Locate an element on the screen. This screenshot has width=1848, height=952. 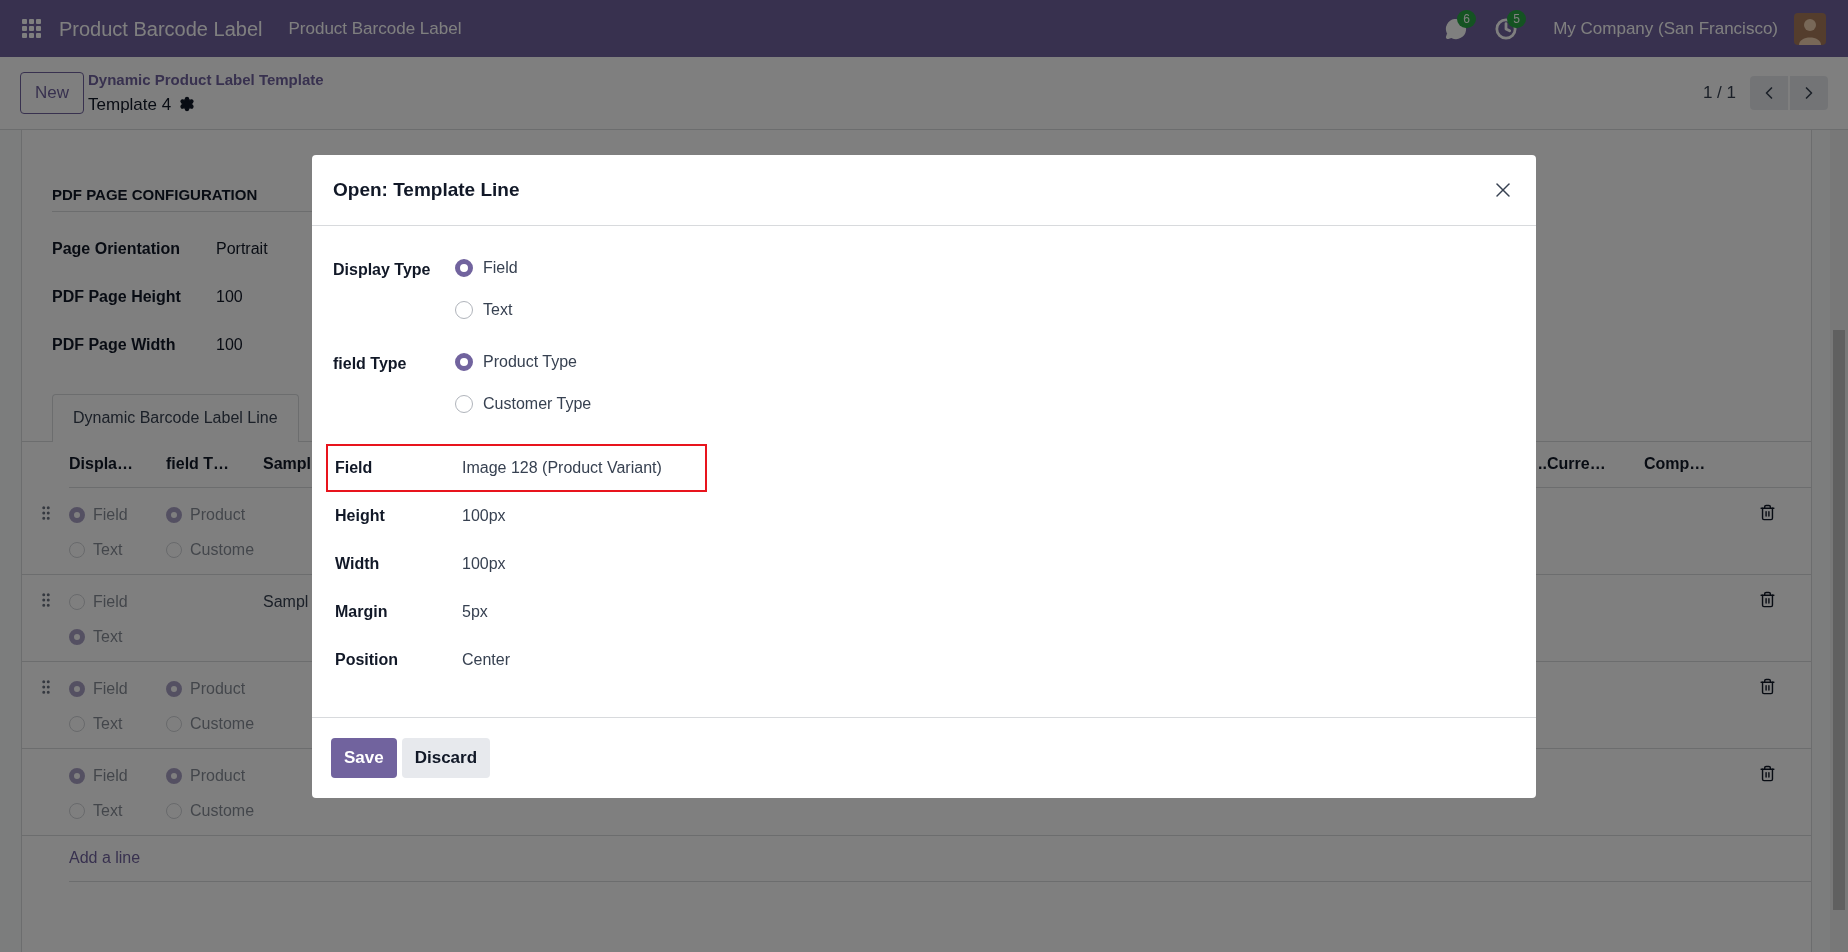
apps-menu-icon is located at coordinates (31, 28).